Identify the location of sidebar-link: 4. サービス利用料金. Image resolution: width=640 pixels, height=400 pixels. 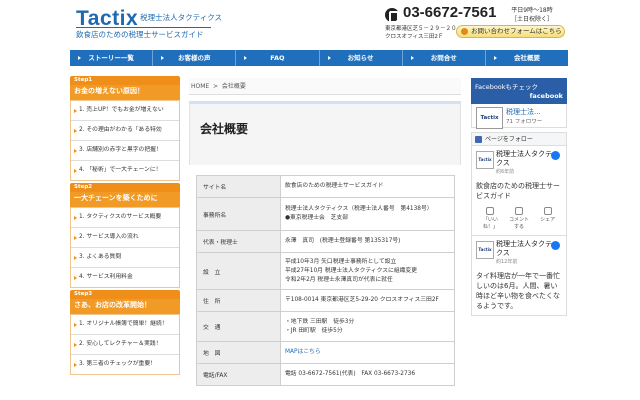
(125, 277).